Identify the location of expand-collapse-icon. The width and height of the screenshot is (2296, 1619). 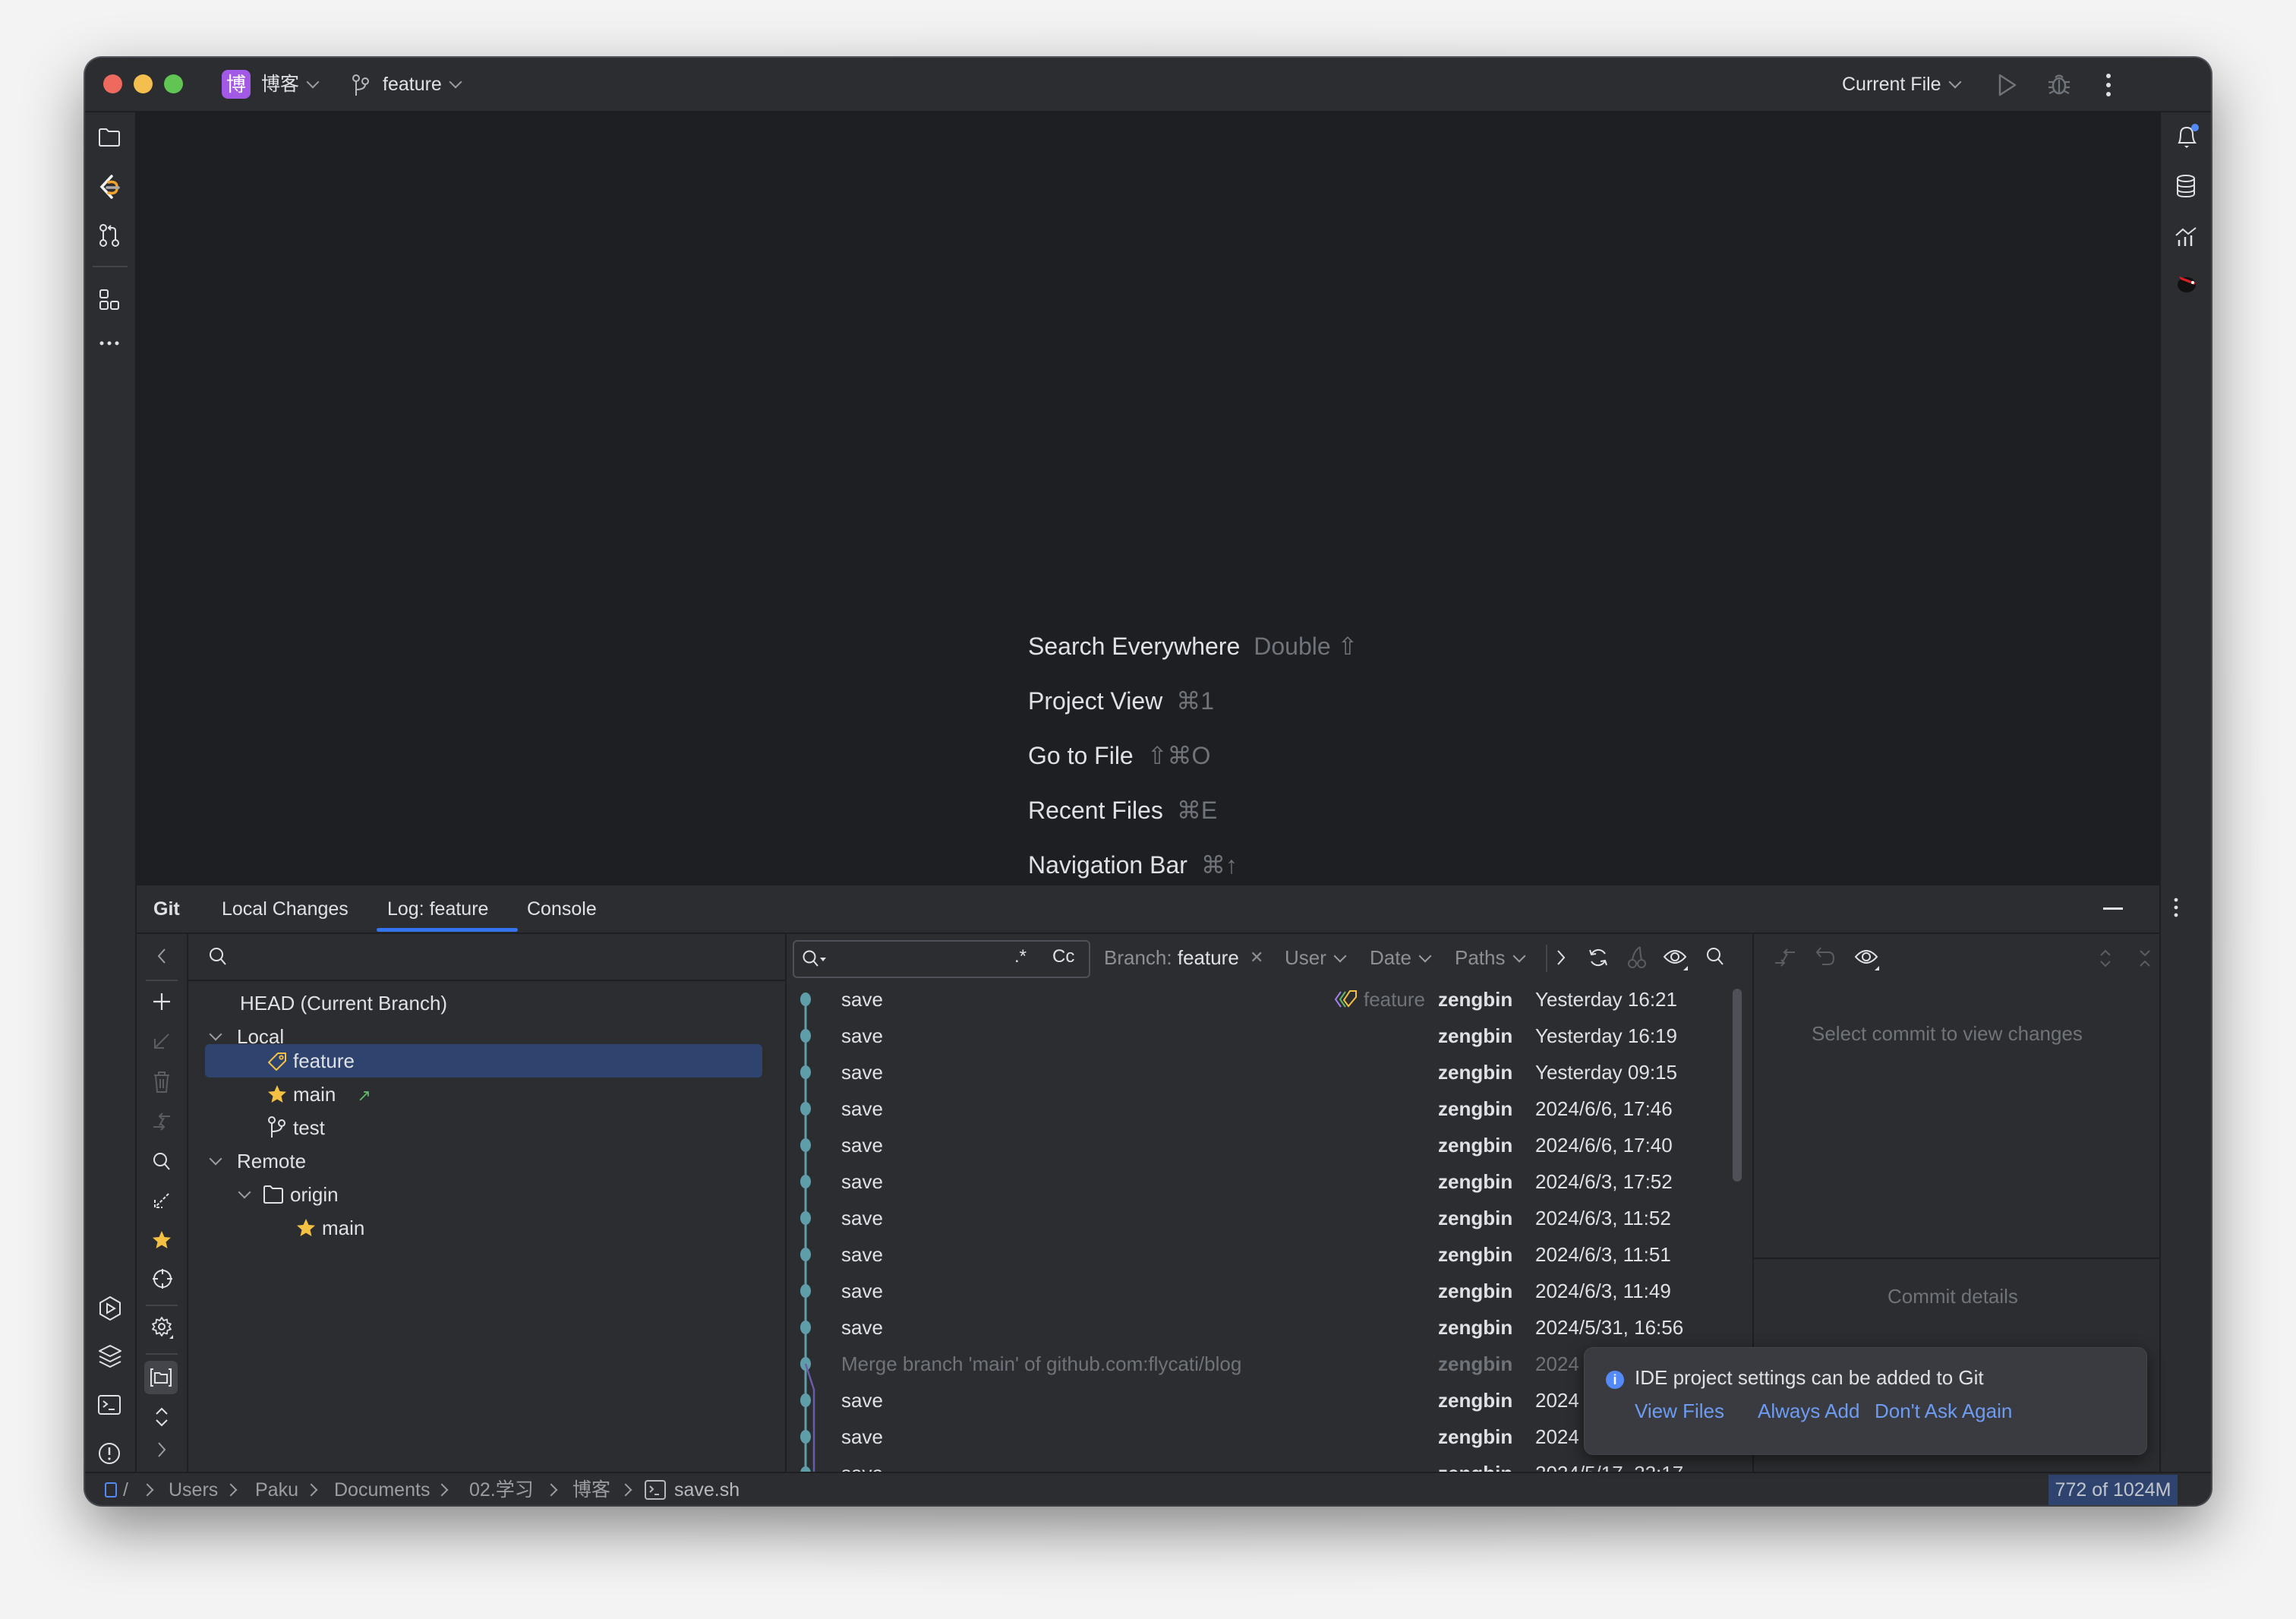
(162, 1417).